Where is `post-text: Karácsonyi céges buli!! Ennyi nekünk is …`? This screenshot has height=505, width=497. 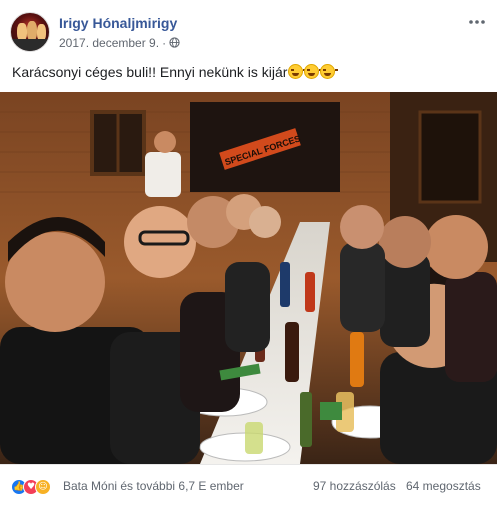
post-text: Karácsonyi céges buli!! Ennyi nekünk is … is located at coordinates (175, 72).